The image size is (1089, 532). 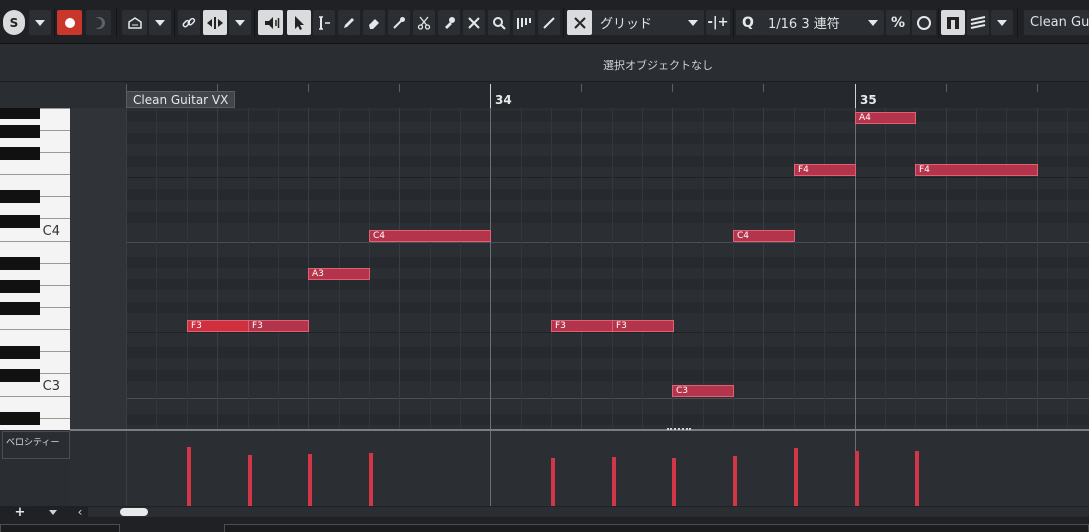 What do you see at coordinates (80, 512) in the screenshot?
I see `scroll-left-button: ‹` at bounding box center [80, 512].